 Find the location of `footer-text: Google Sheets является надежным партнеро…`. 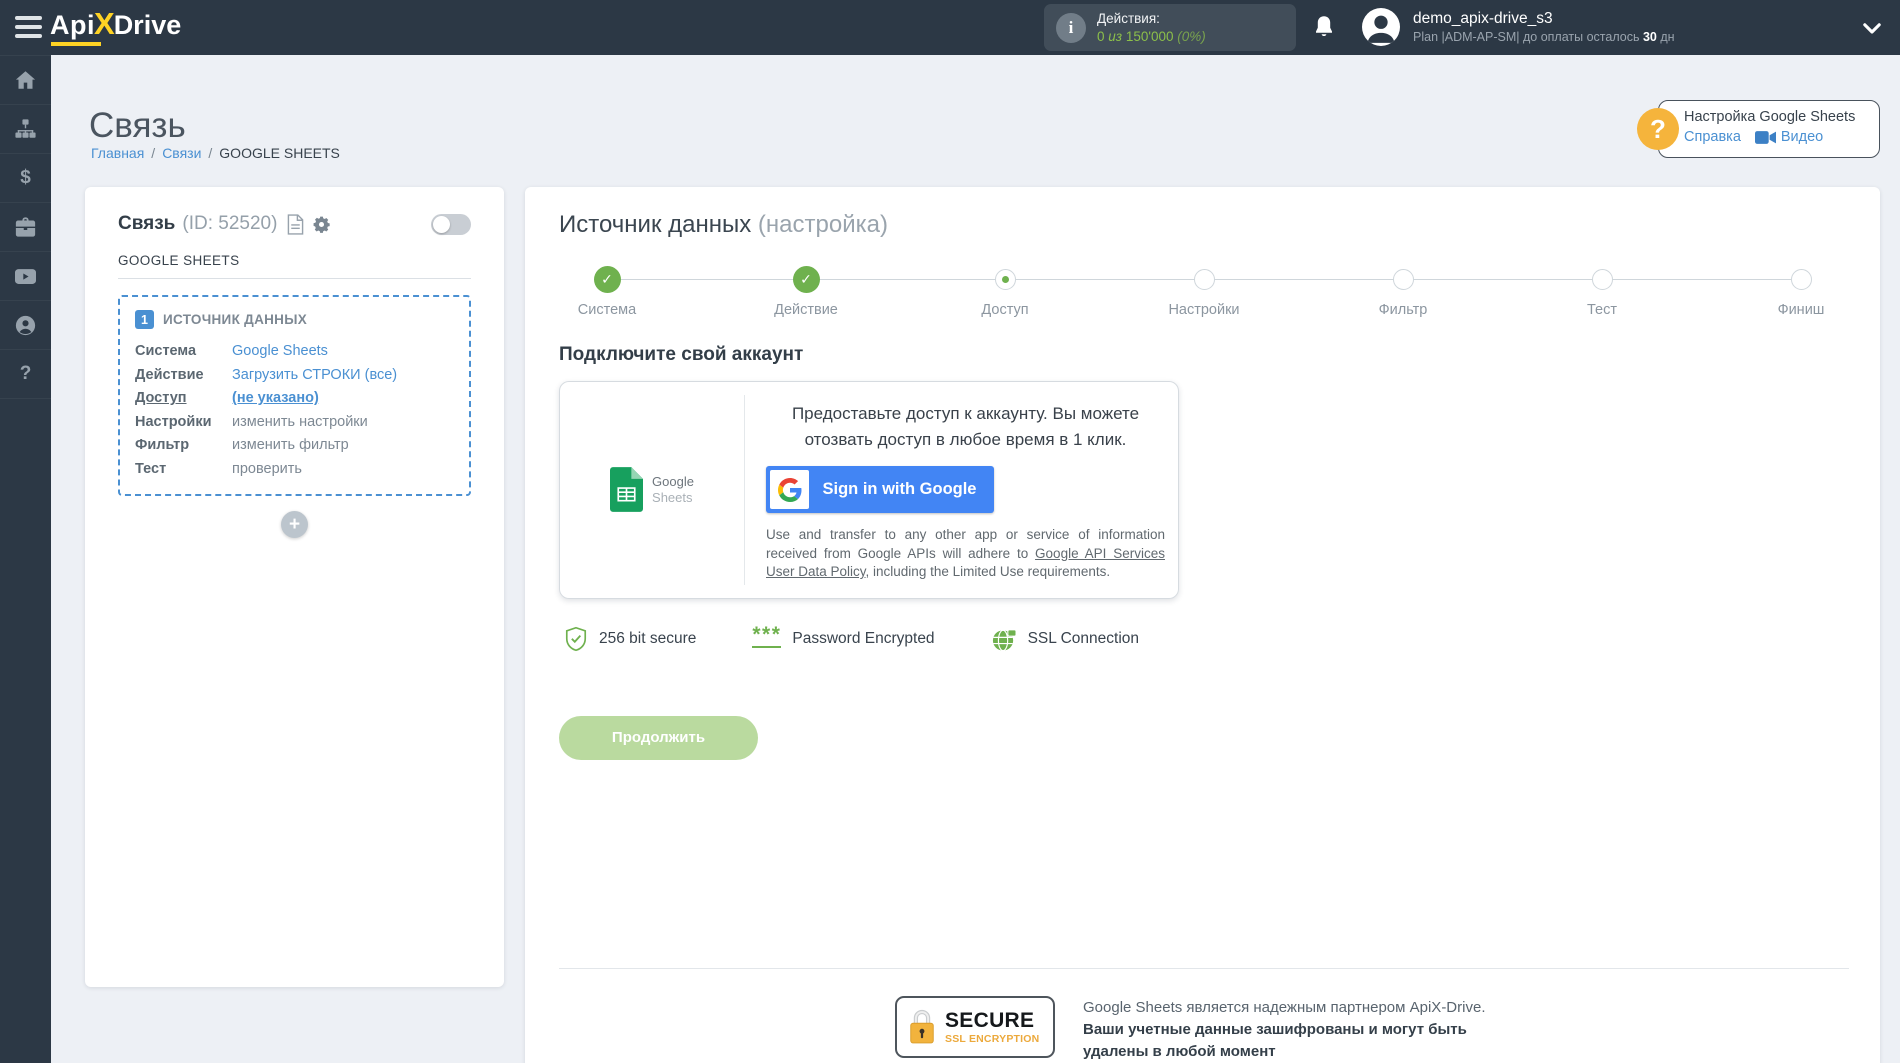

footer-text: Google Sheets является надежным партнеро… is located at coordinates (1284, 1029).